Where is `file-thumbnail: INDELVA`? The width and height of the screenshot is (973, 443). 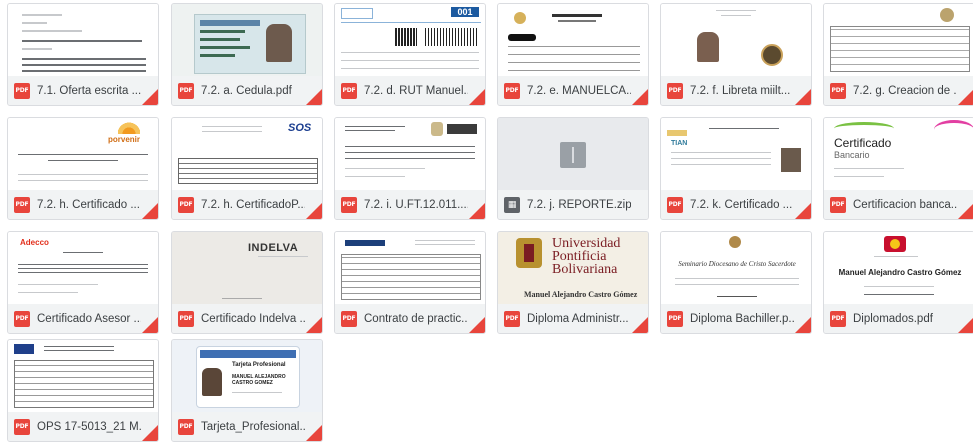 file-thumbnail: INDELVA is located at coordinates (247, 268).